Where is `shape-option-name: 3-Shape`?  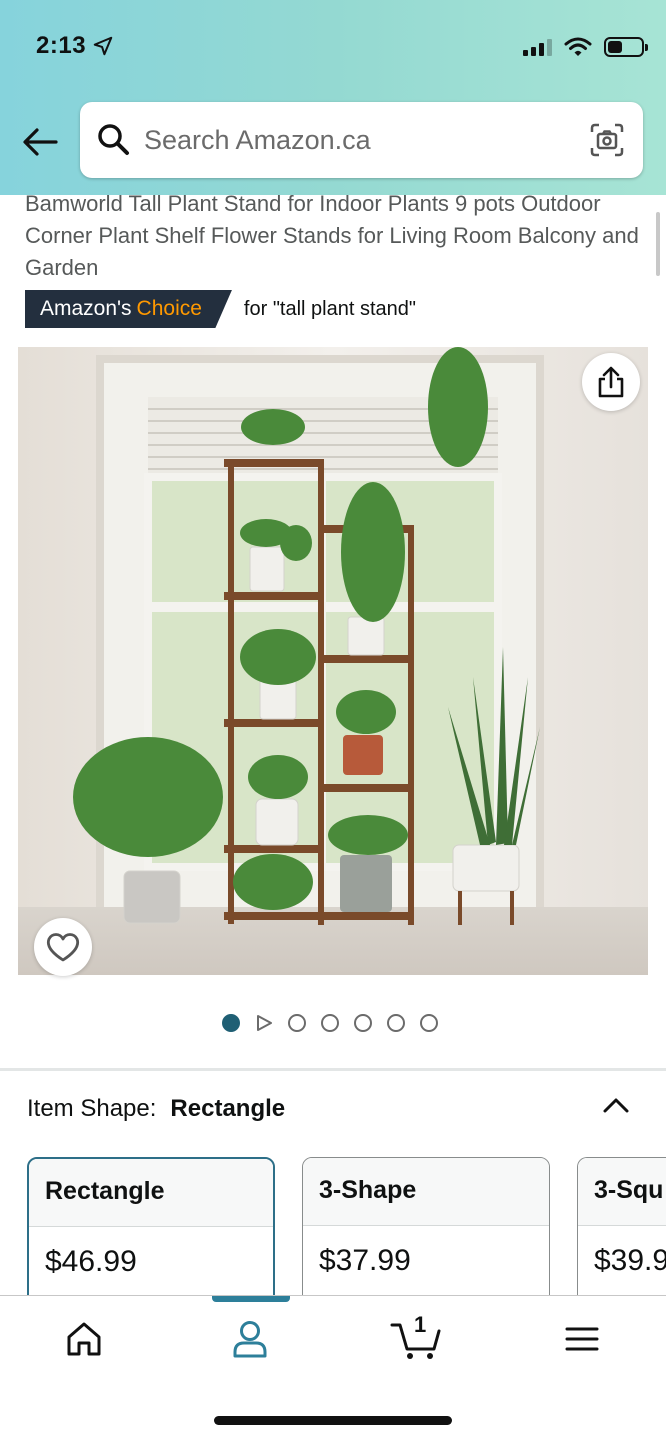
shape-option-name: 3-Shape is located at coordinates (426, 1192).